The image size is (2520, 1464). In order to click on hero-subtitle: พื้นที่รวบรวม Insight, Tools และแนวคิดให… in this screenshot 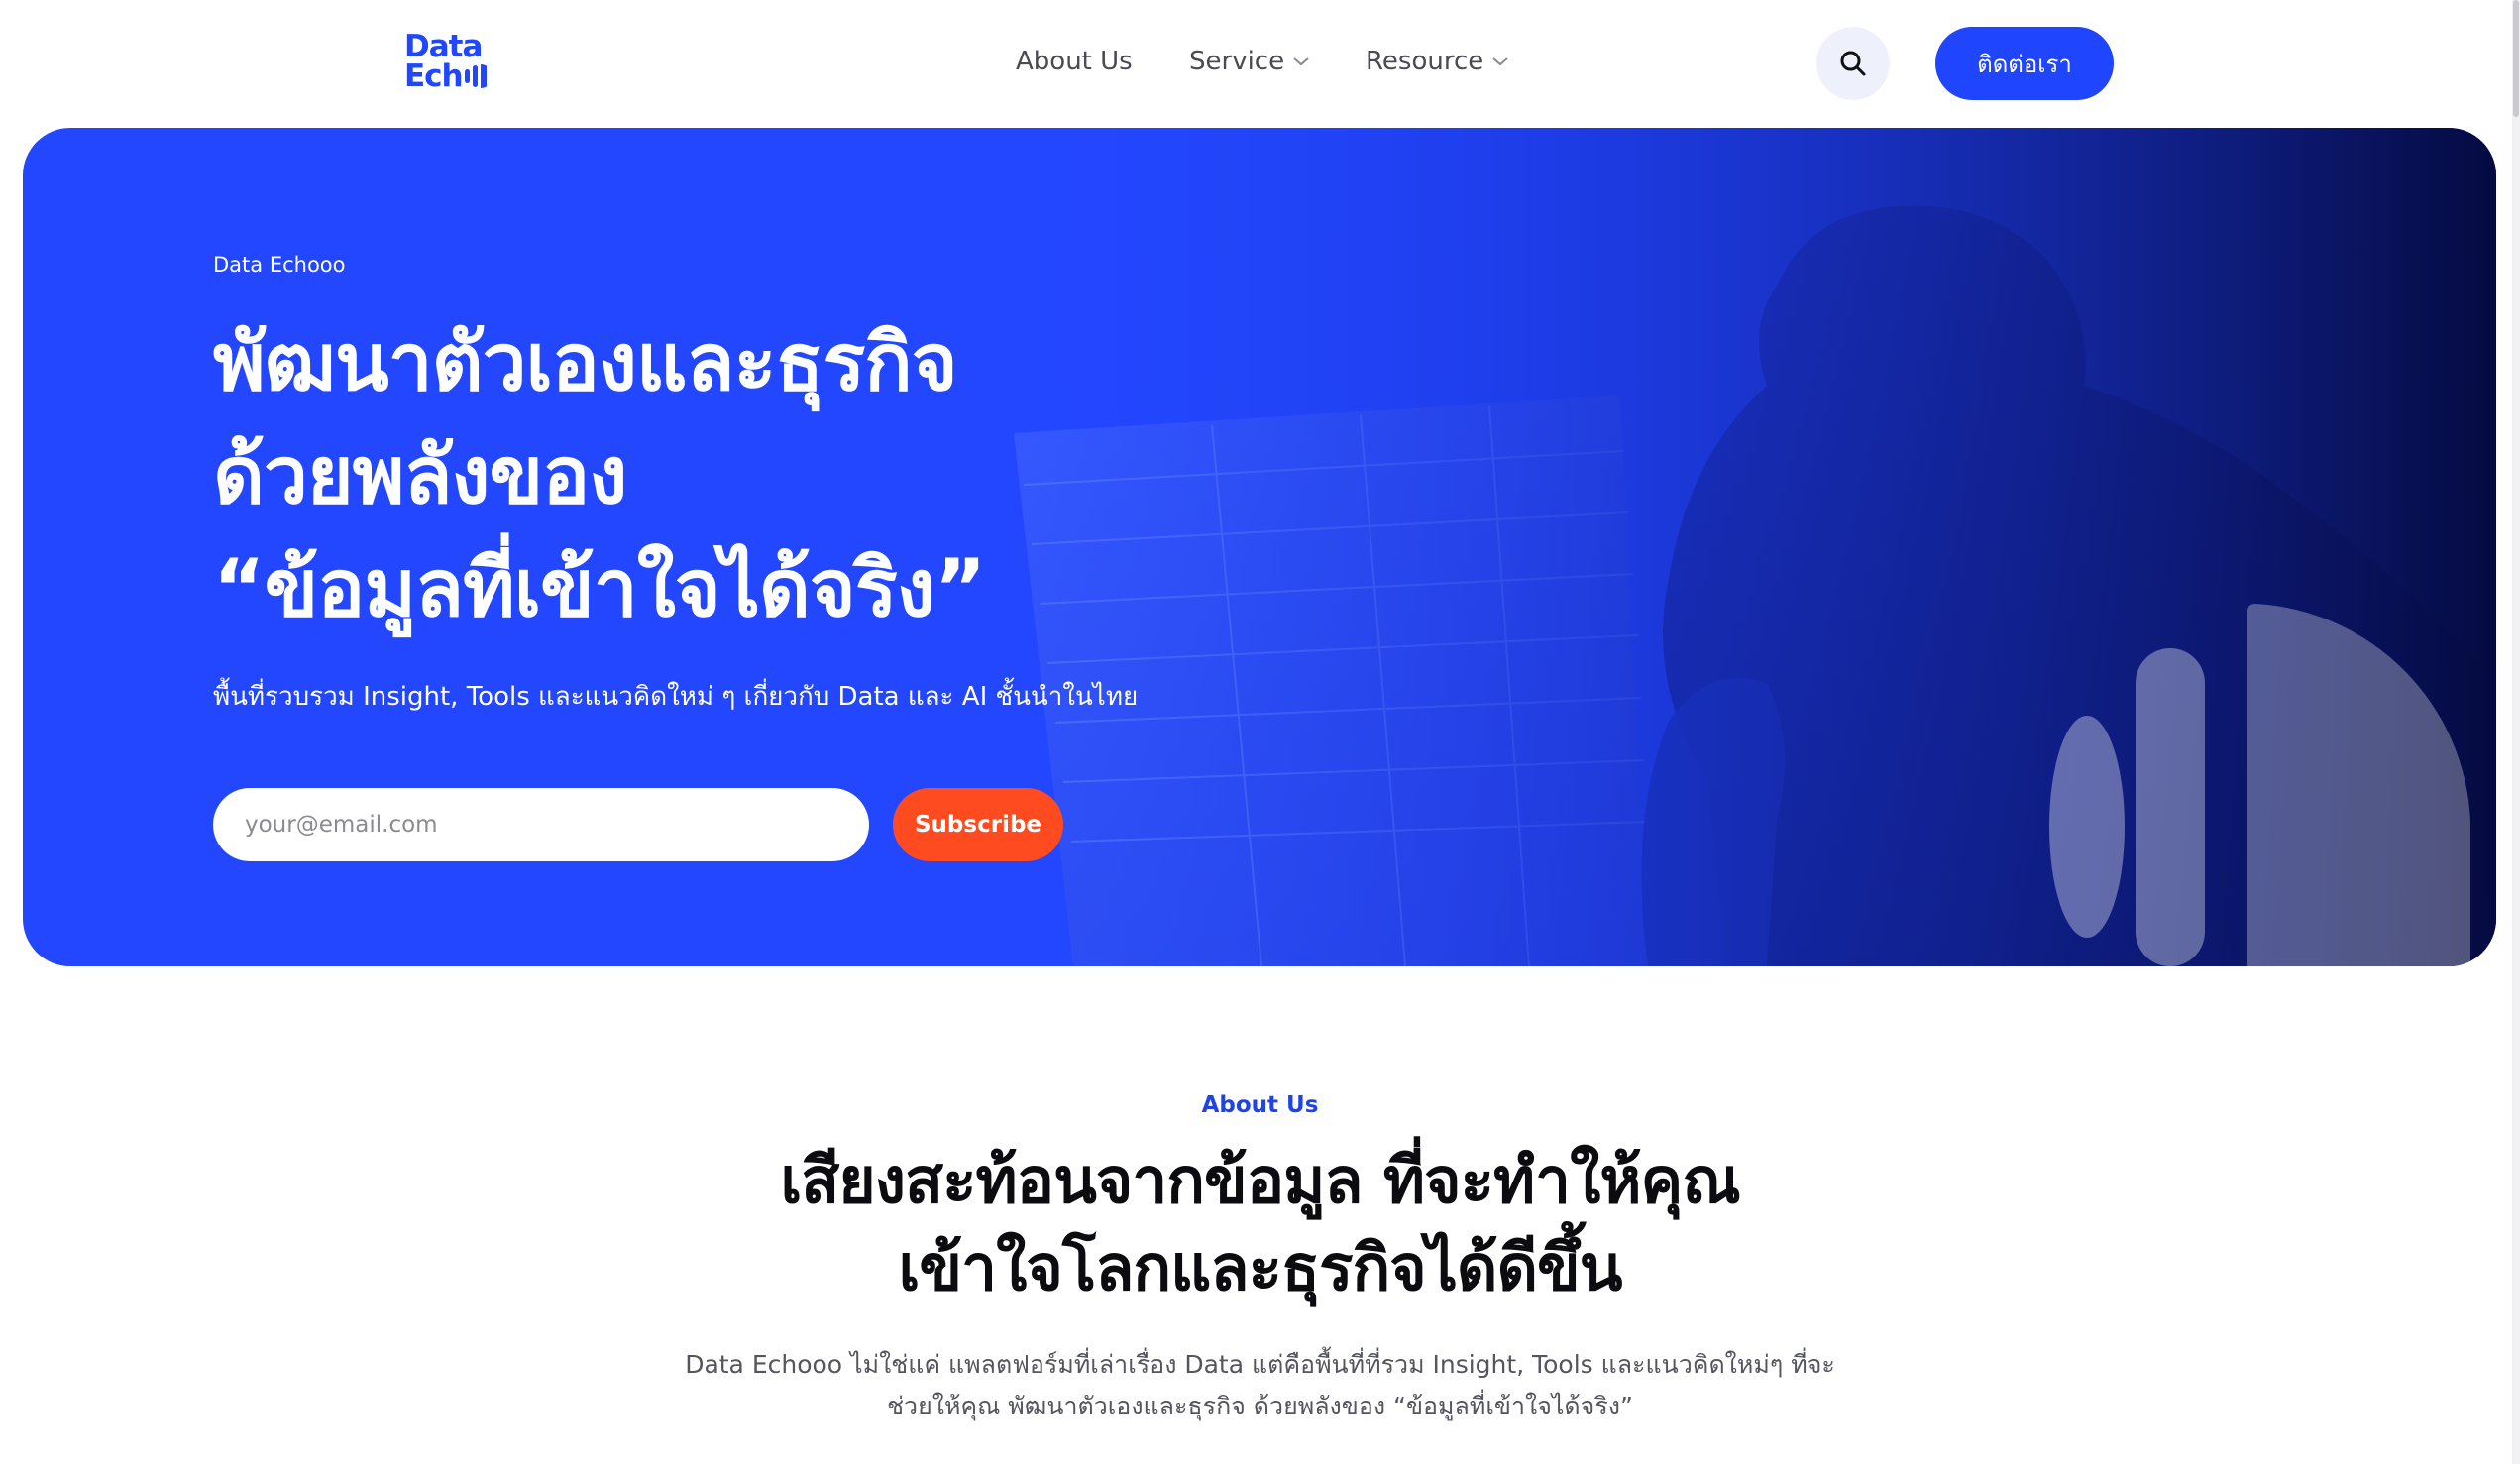, I will do `click(676, 697)`.